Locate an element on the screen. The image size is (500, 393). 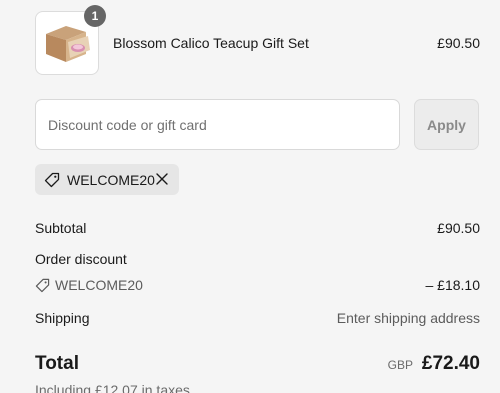
product-image is located at coordinates (68, 44).